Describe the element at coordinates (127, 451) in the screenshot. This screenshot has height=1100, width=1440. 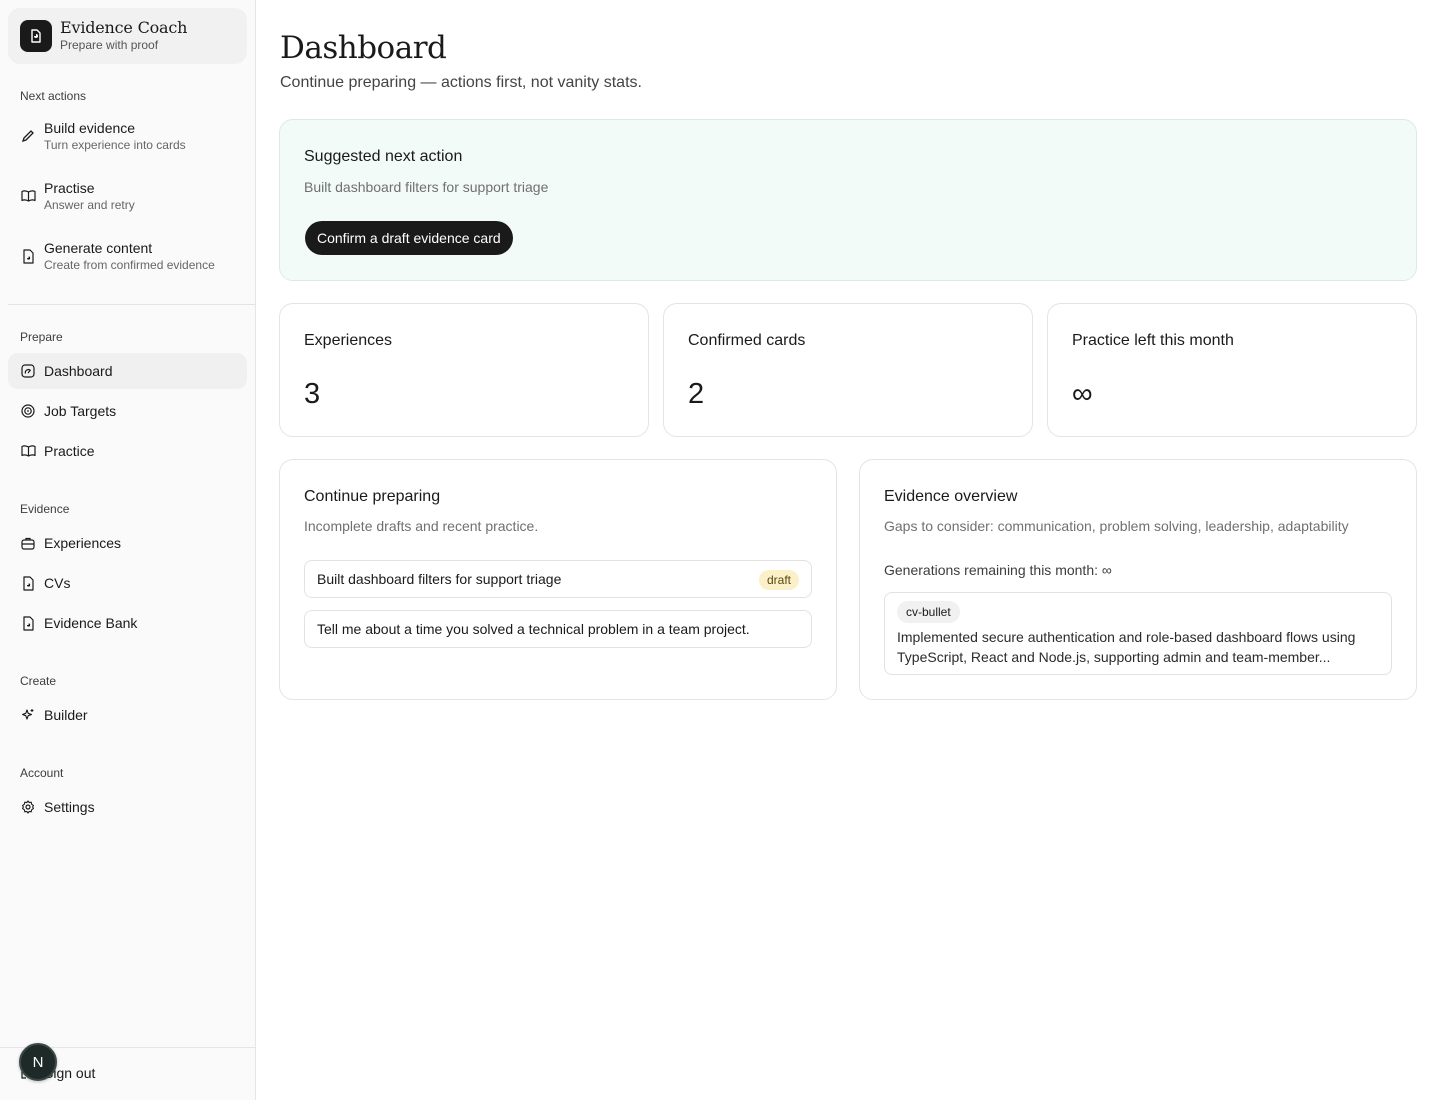
I see `sidebar-item-practice: Practice` at that location.